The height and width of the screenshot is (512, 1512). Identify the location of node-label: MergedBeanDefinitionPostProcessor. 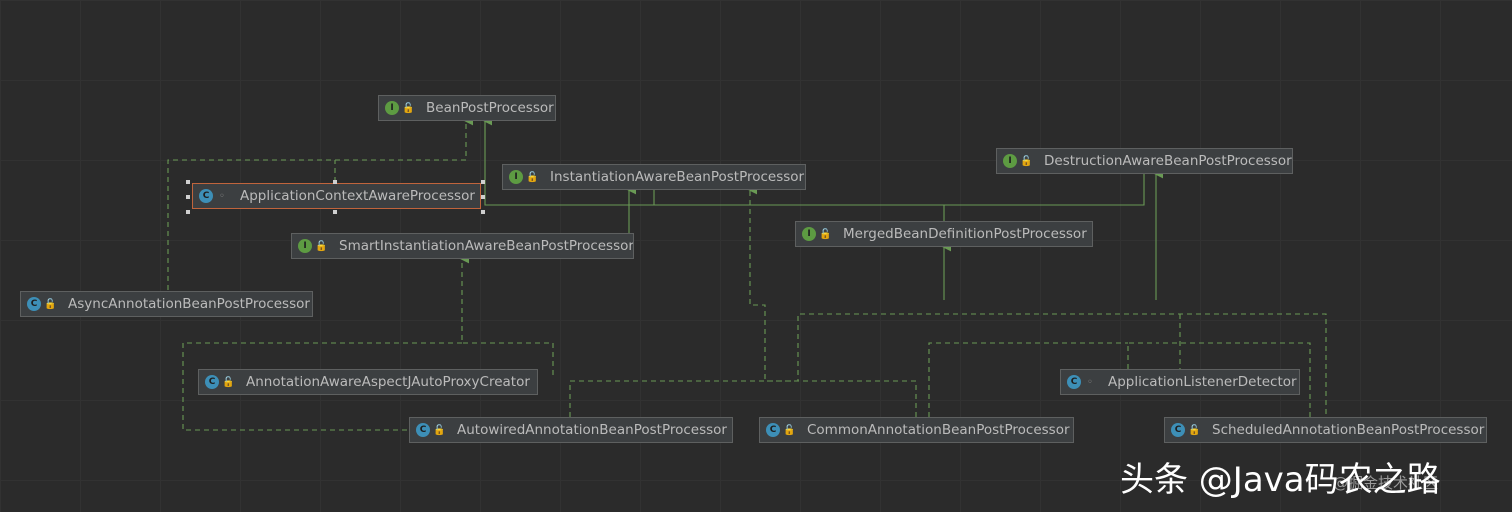
(965, 234).